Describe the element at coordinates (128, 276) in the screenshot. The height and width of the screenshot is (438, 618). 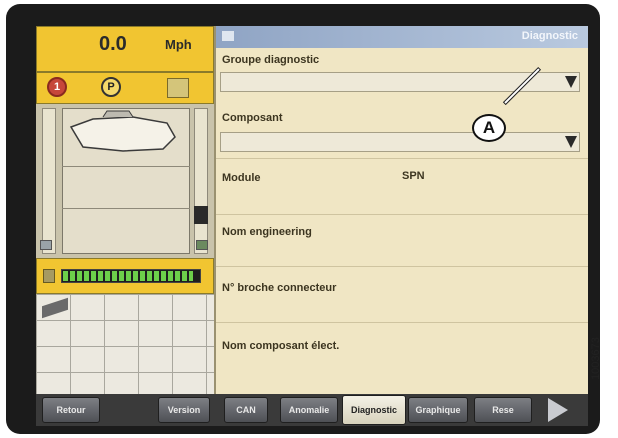
I see `gauge-fill` at that location.